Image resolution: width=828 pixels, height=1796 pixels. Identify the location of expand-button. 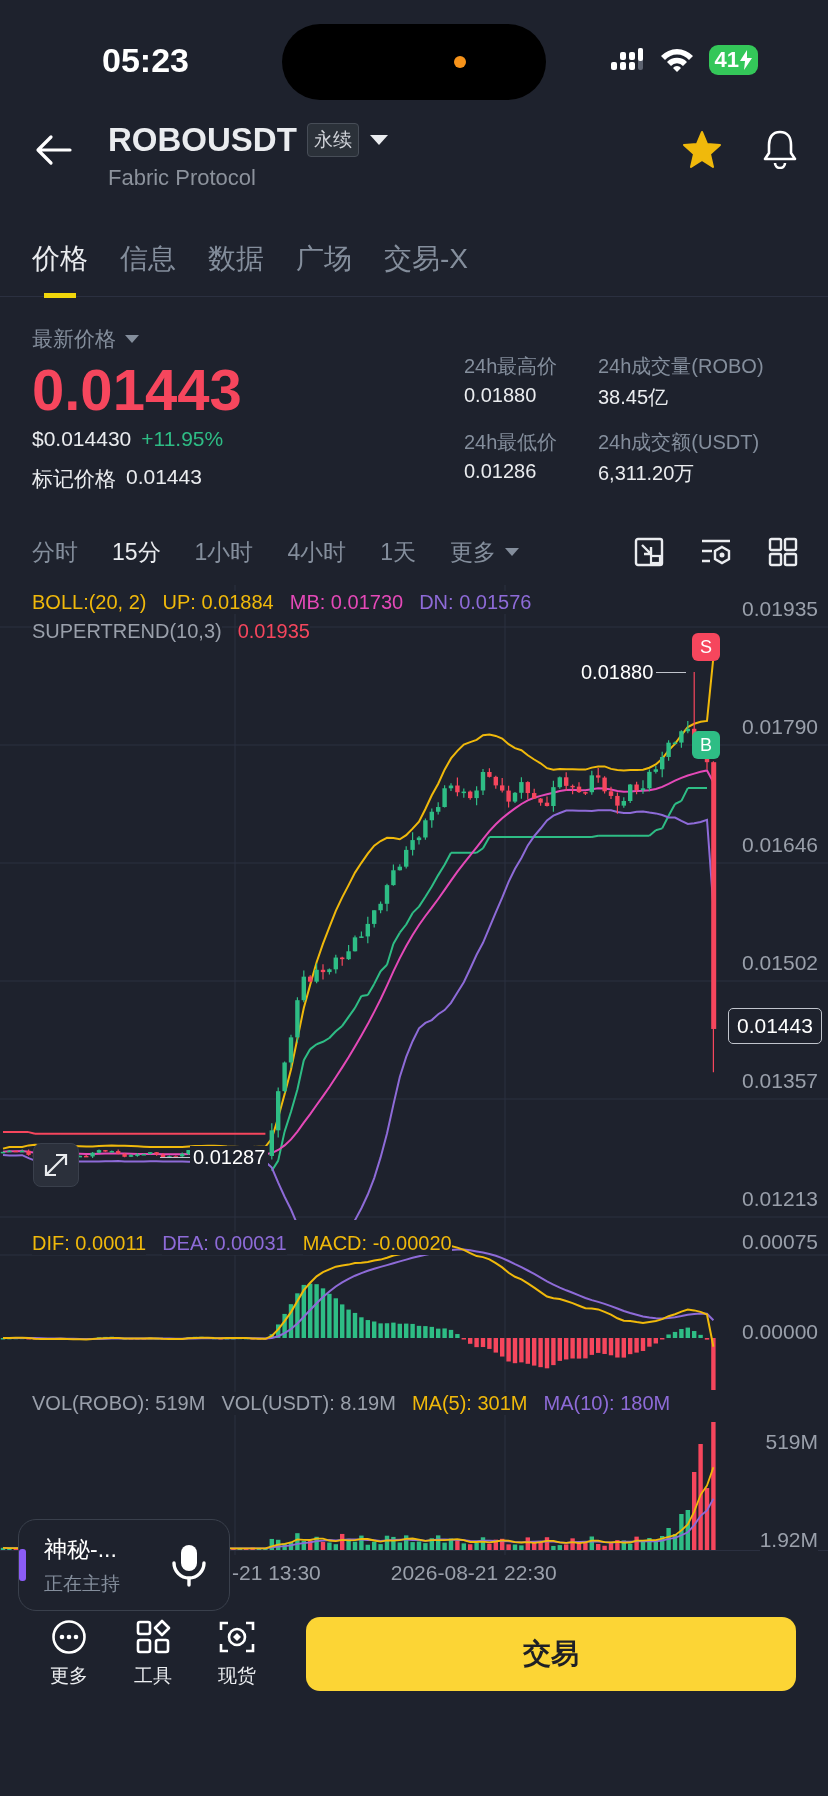
(56, 1165).